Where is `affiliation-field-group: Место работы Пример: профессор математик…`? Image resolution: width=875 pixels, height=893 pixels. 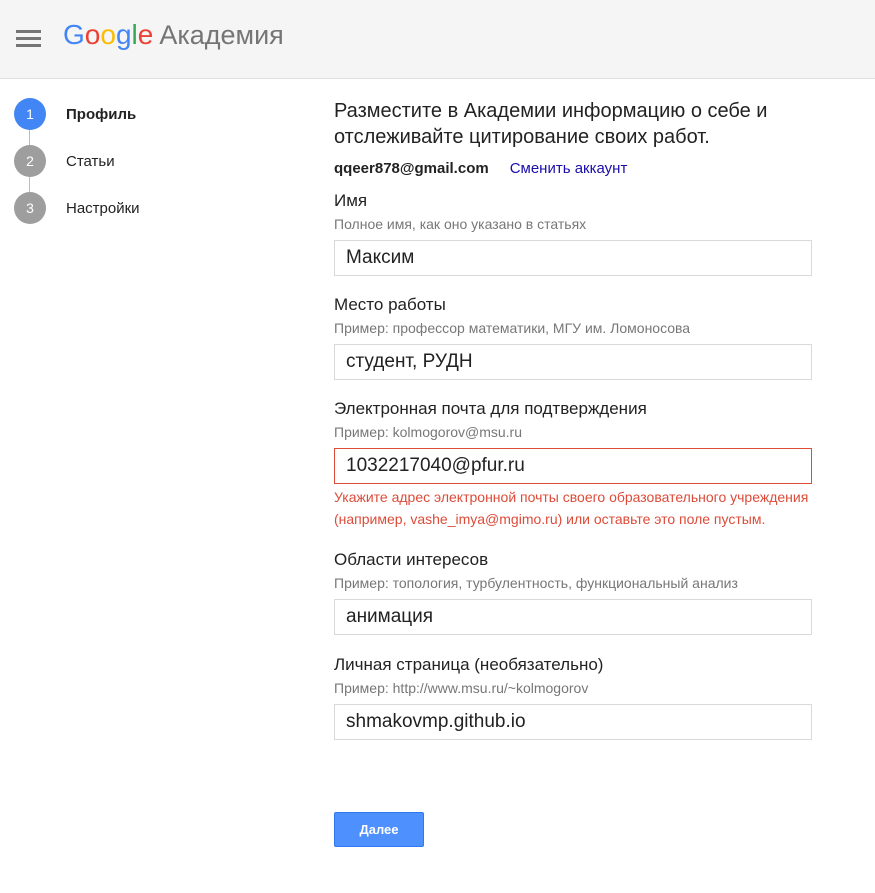
affiliation-field-group: Место работы Пример: профессор математик… is located at coordinates (574, 337).